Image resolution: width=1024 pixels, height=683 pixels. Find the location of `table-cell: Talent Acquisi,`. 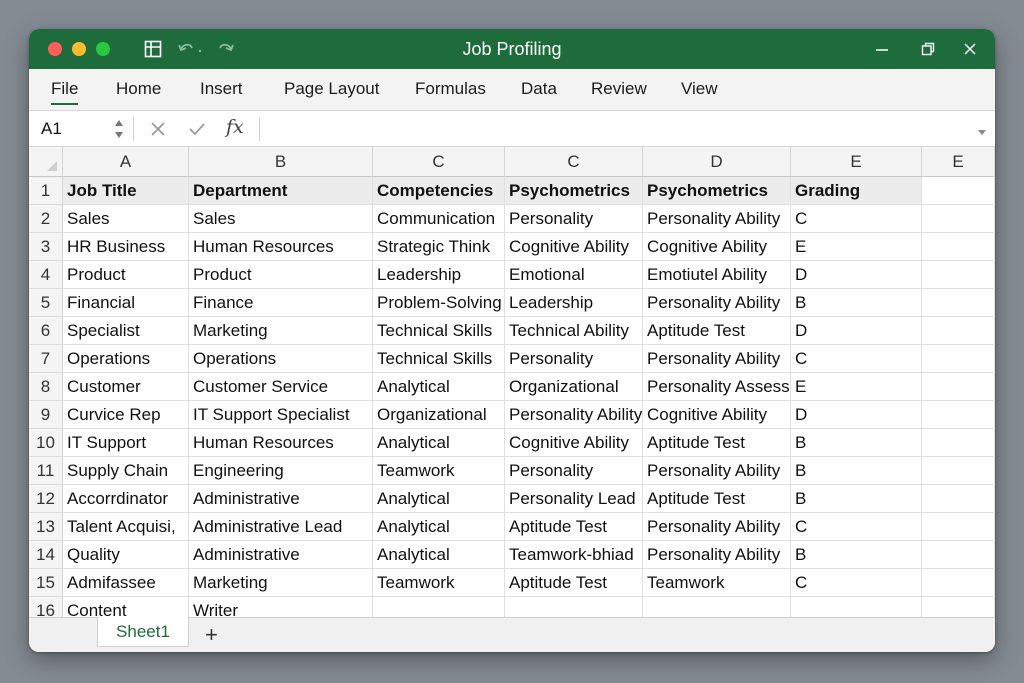

table-cell: Talent Acquisi, is located at coordinates (126, 527).